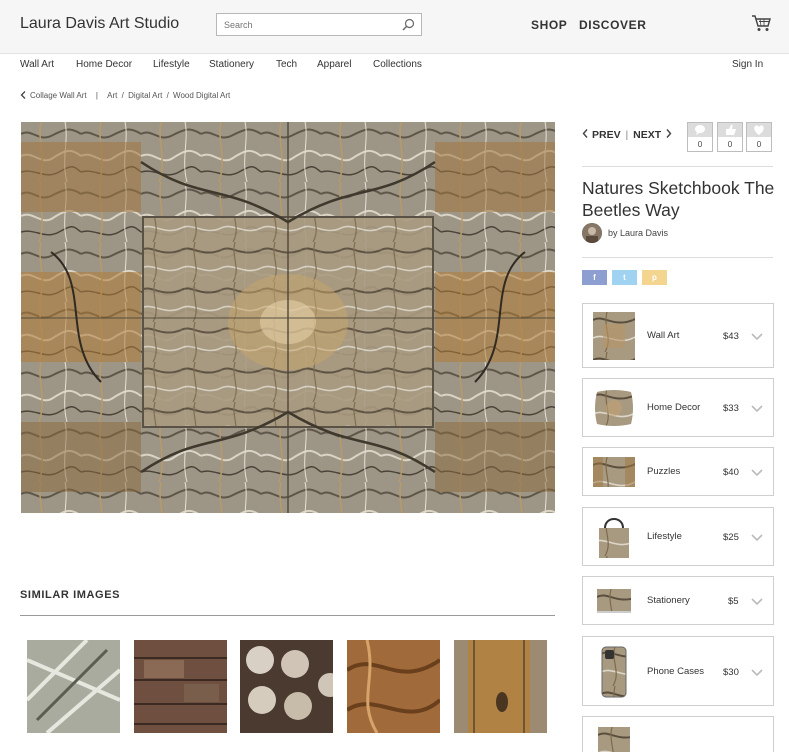 This screenshot has height=752, width=789. What do you see at coordinates (759, 130) in the screenshot?
I see `heart-icon` at bounding box center [759, 130].